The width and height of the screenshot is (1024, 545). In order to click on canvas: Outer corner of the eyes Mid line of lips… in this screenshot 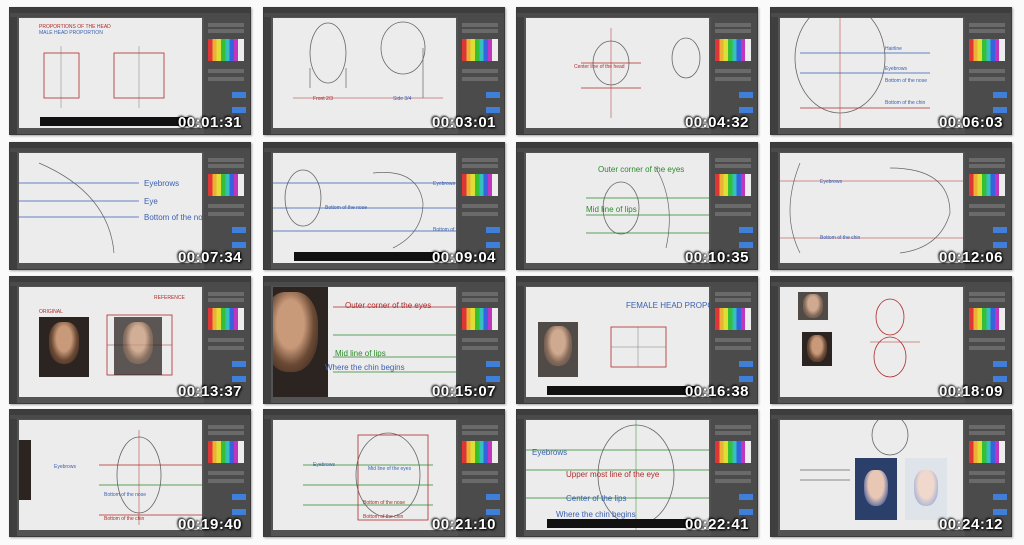, I will do `click(364, 342)`.